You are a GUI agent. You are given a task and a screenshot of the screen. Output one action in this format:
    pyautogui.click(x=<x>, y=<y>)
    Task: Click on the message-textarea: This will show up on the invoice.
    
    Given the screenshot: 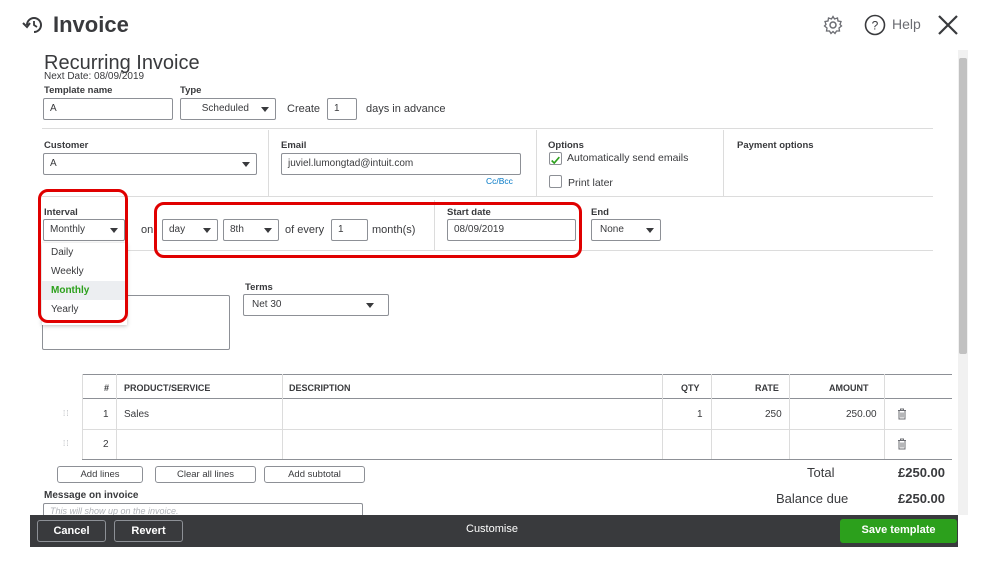 What is the action you would take?
    pyautogui.click(x=203, y=509)
    